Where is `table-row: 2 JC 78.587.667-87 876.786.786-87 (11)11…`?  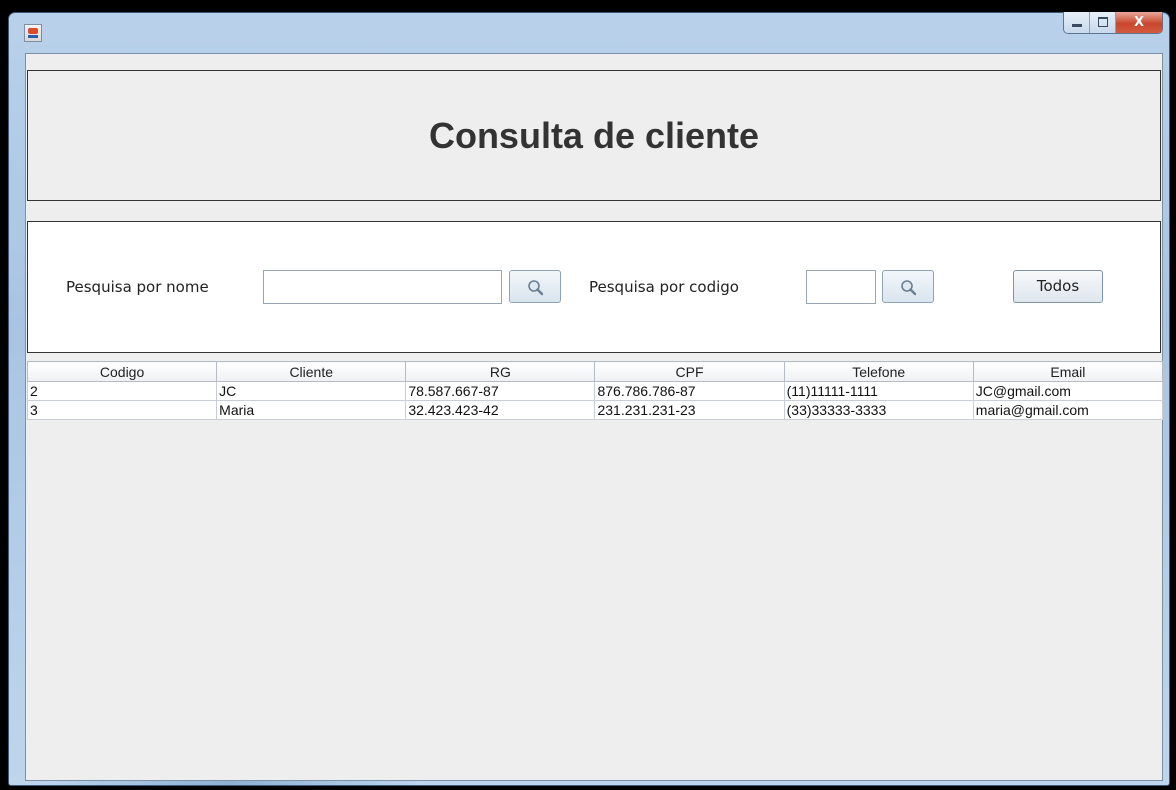 table-row: 2 JC 78.587.667-87 876.786.786-87 (11)11… is located at coordinates (595, 391).